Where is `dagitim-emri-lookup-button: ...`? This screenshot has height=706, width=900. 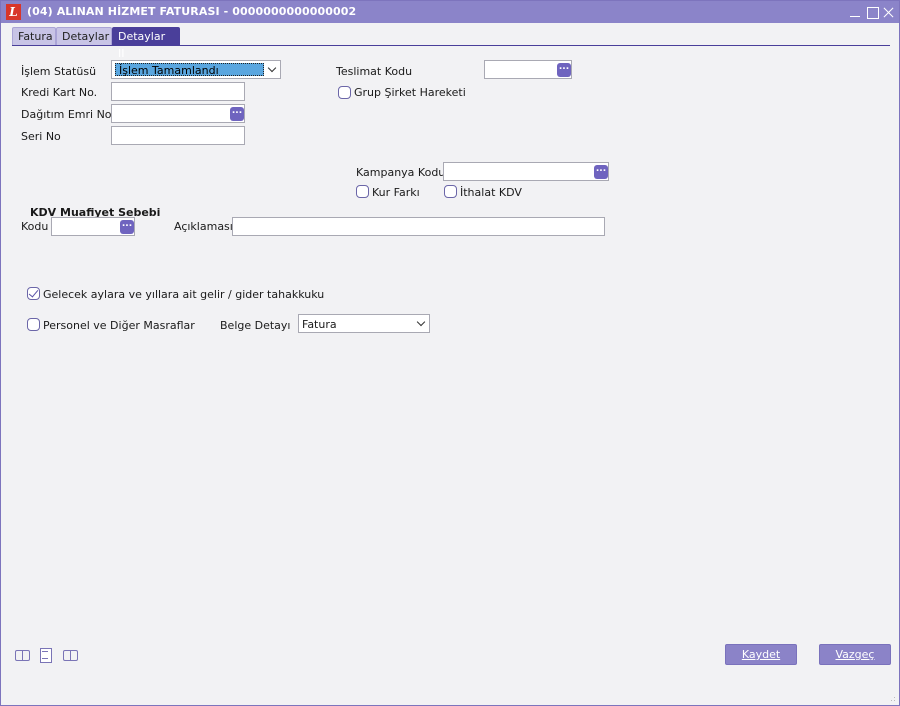
dagitim-emri-lookup-button: ... is located at coordinates (237, 114).